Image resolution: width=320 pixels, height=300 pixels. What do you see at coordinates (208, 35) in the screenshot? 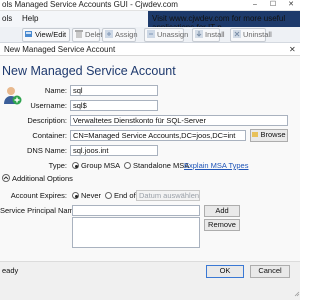
I see `install-button: Install` at bounding box center [208, 35].